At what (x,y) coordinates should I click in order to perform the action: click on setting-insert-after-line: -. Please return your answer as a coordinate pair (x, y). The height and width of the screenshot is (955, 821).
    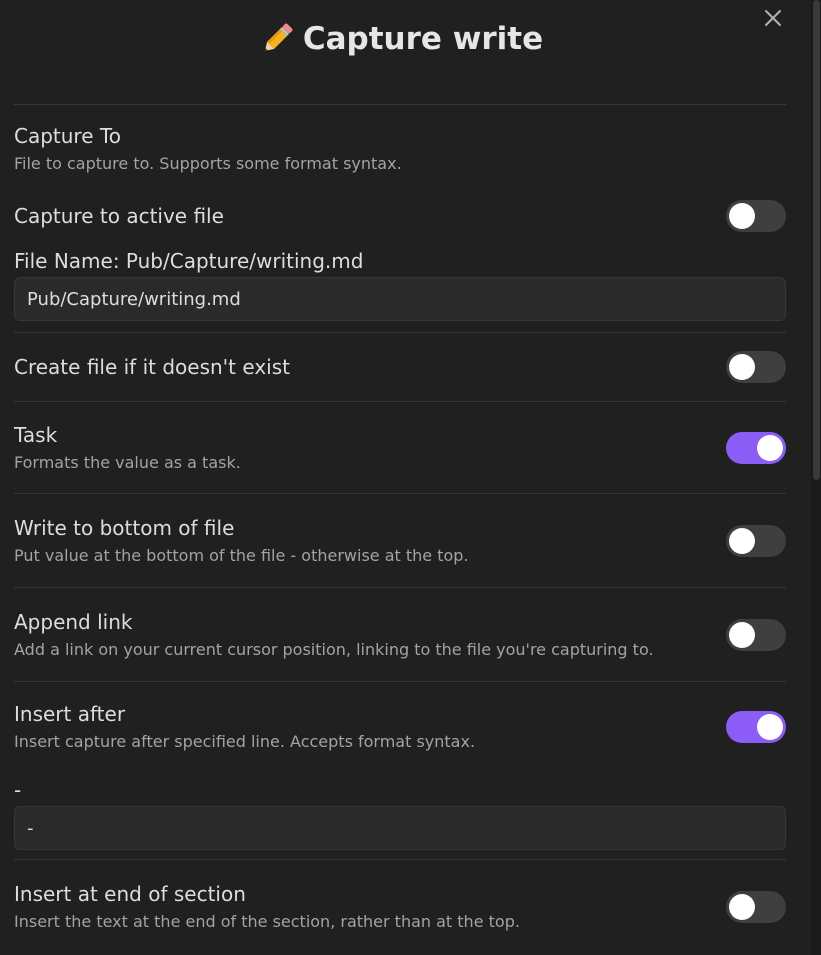
    Looking at the image, I should click on (400, 816).